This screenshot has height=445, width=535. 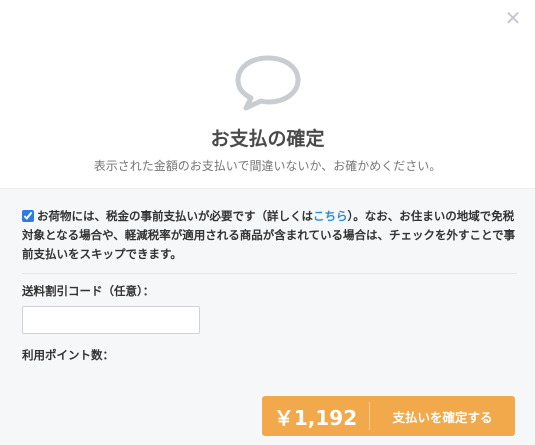 I want to click on shipping-code-input, so click(x=111, y=320).